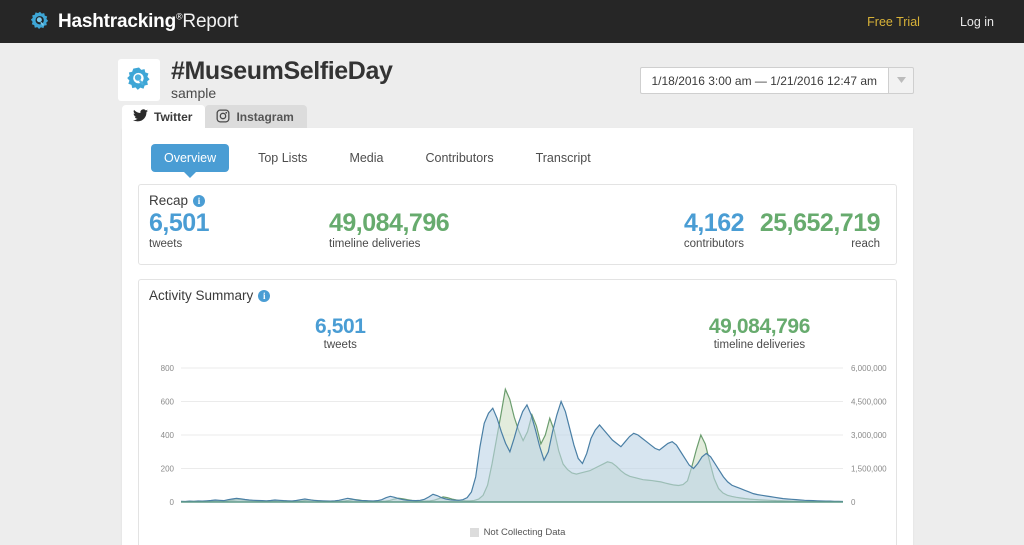  Describe the element at coordinates (173, 117) in the screenshot. I see `tab-twitter-label: Twitter` at that location.